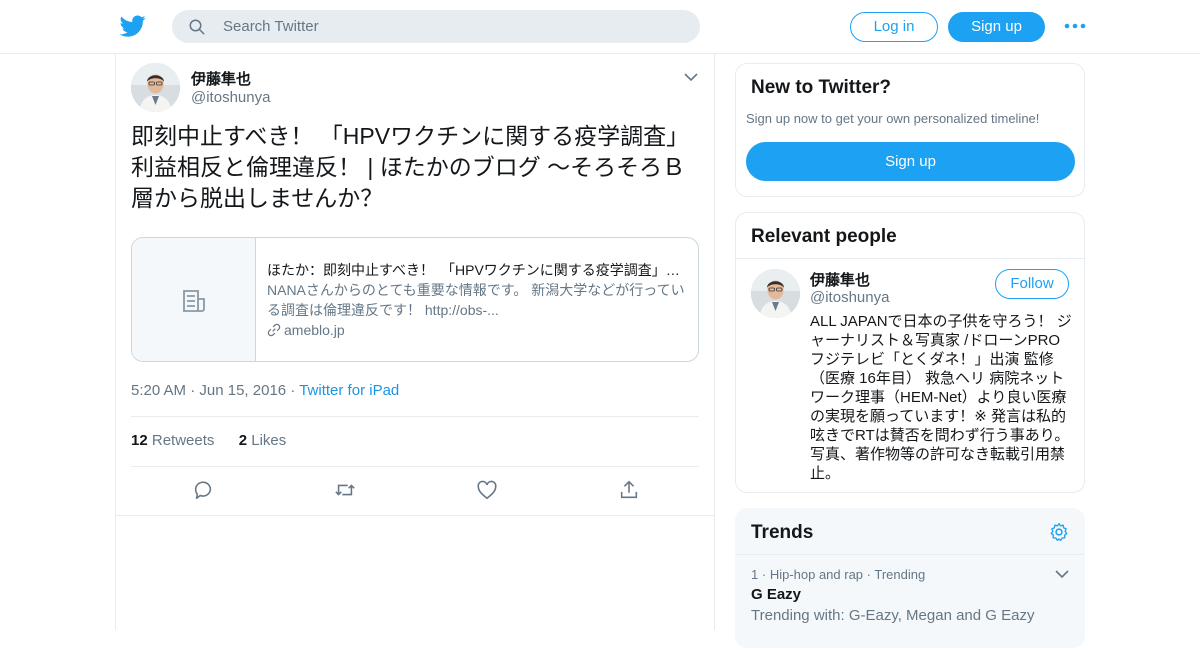 The image size is (1200, 648). I want to click on person-handle: @itoshunya, so click(849, 297).